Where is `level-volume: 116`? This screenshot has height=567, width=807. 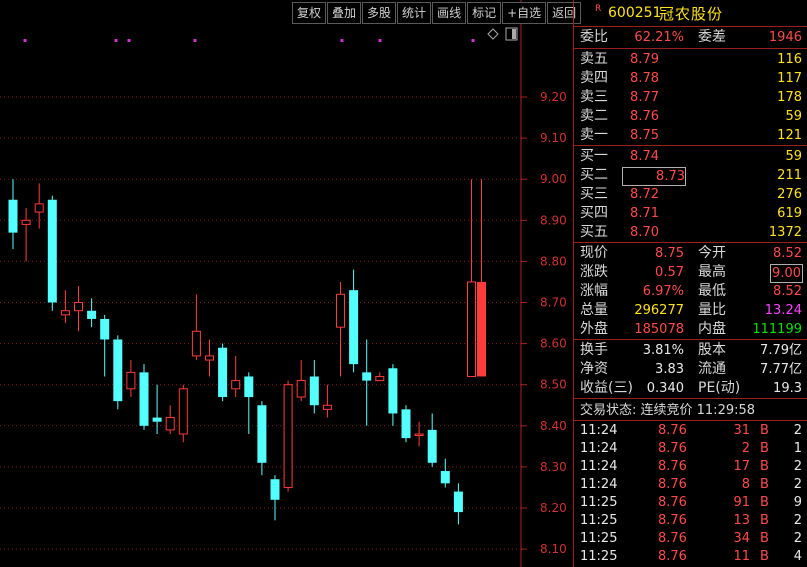 level-volume: 116 is located at coordinates (789, 59).